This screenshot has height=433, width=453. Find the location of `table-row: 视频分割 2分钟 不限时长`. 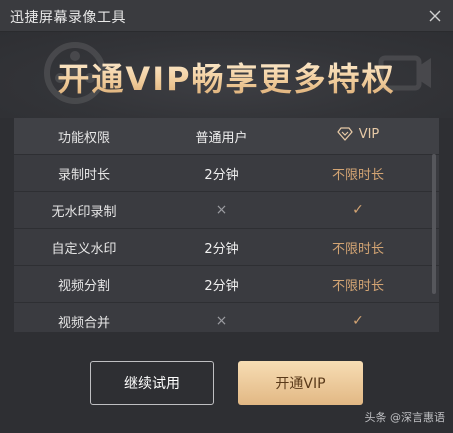

table-row: 视频分割 2分钟 不限时长 is located at coordinates (226, 284).